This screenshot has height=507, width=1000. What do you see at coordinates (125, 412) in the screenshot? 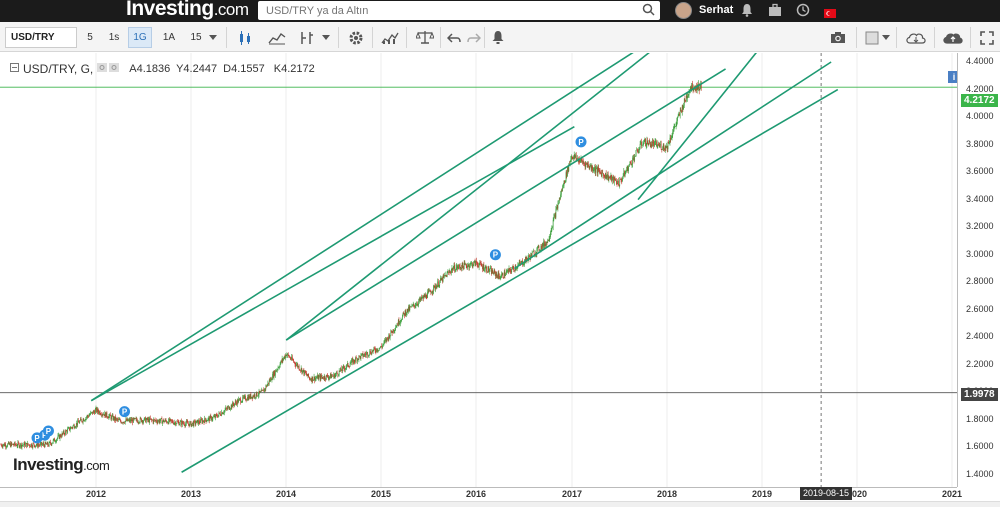
I see `event-pin-label: P` at bounding box center [125, 412].